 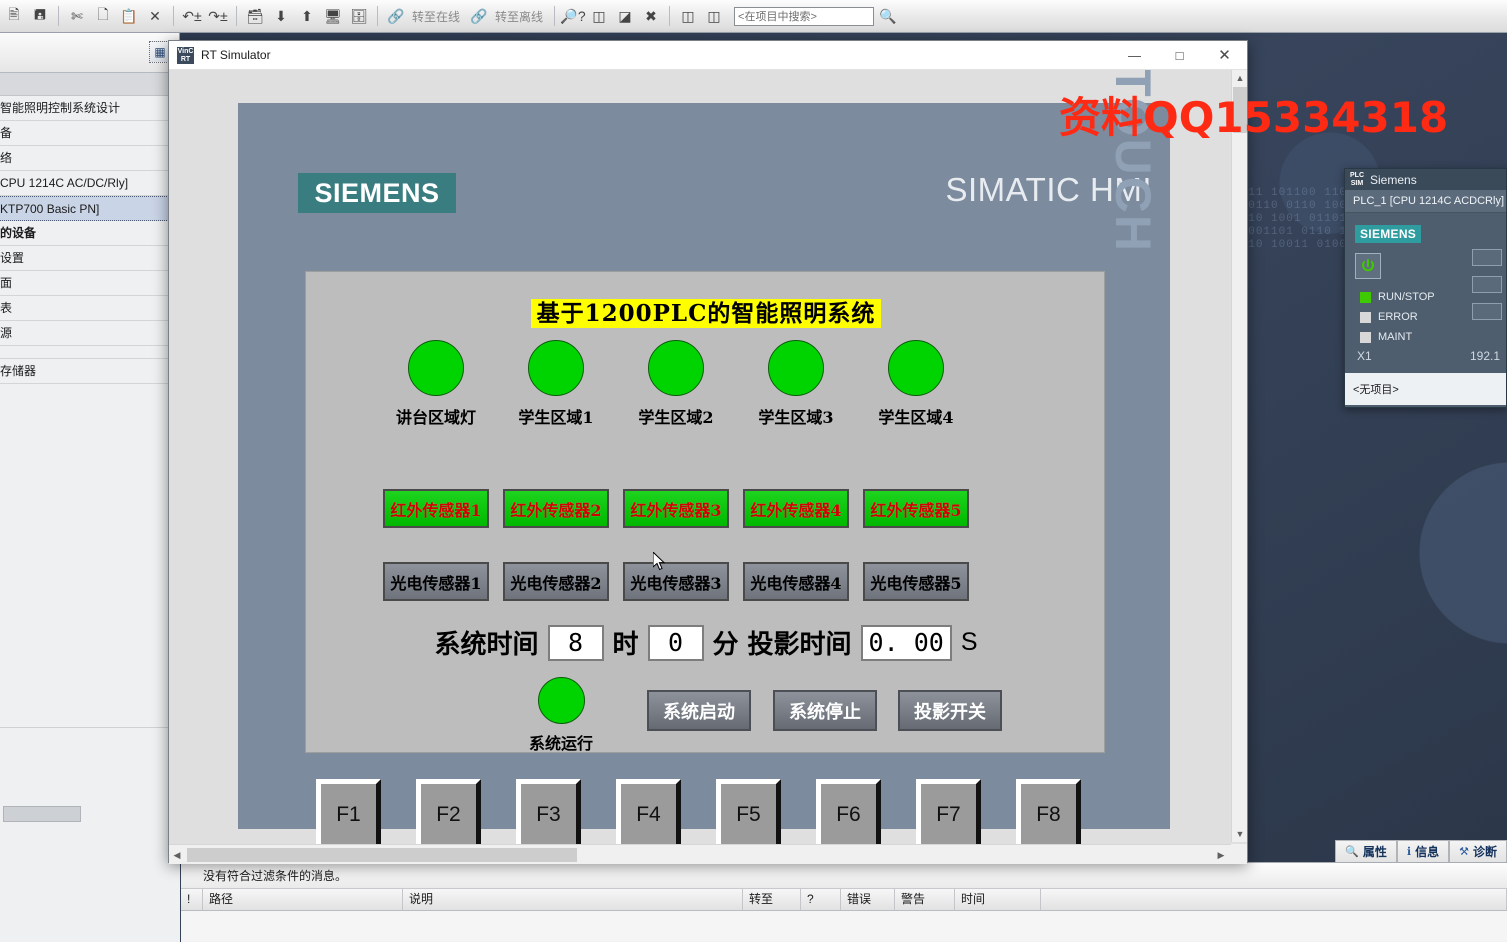 What do you see at coordinates (359, 16) in the screenshot?
I see `start-runtime-icon: 🗄` at bounding box center [359, 16].